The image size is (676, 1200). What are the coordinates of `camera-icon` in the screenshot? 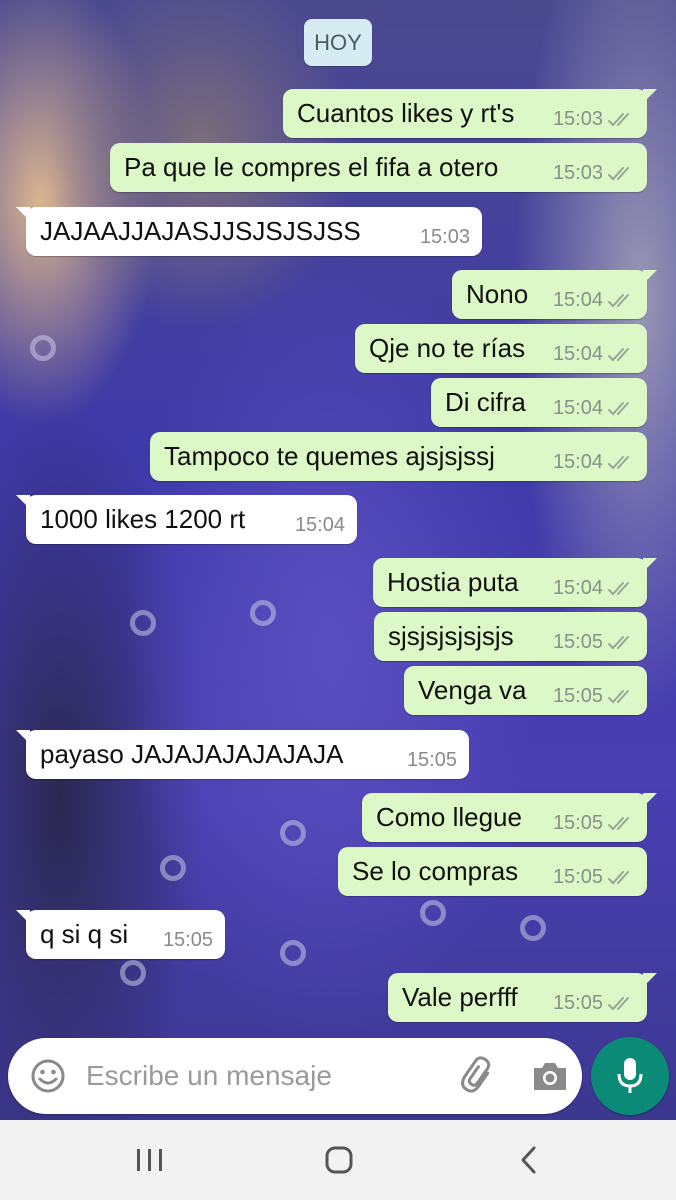 It's located at (550, 1076).